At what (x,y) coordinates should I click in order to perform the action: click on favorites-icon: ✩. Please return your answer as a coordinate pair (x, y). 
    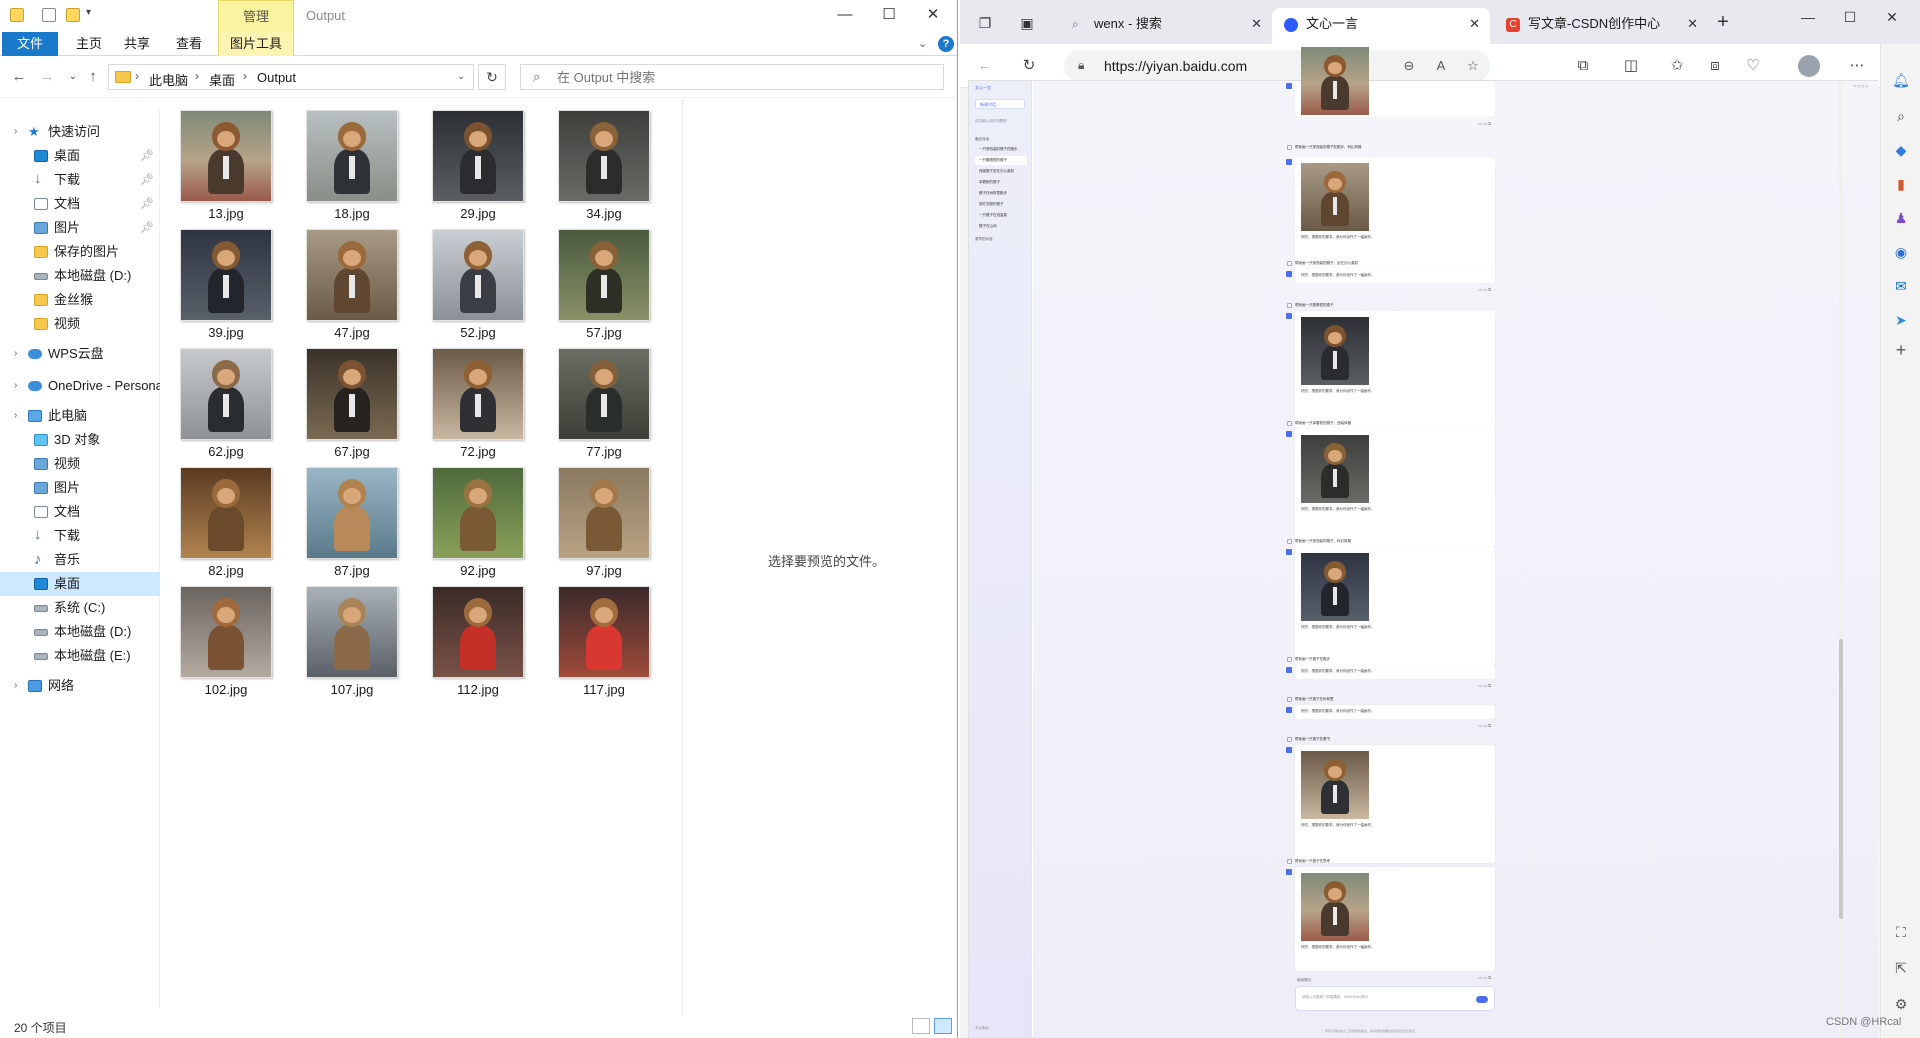
    Looking at the image, I should click on (1677, 66).